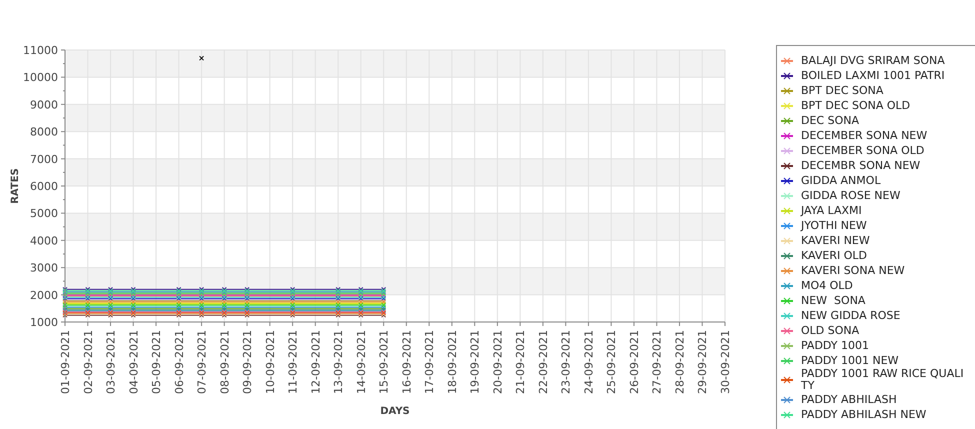 Image resolution: width=975 pixels, height=429 pixels. I want to click on legend-label: NEW SONA, so click(833, 300).